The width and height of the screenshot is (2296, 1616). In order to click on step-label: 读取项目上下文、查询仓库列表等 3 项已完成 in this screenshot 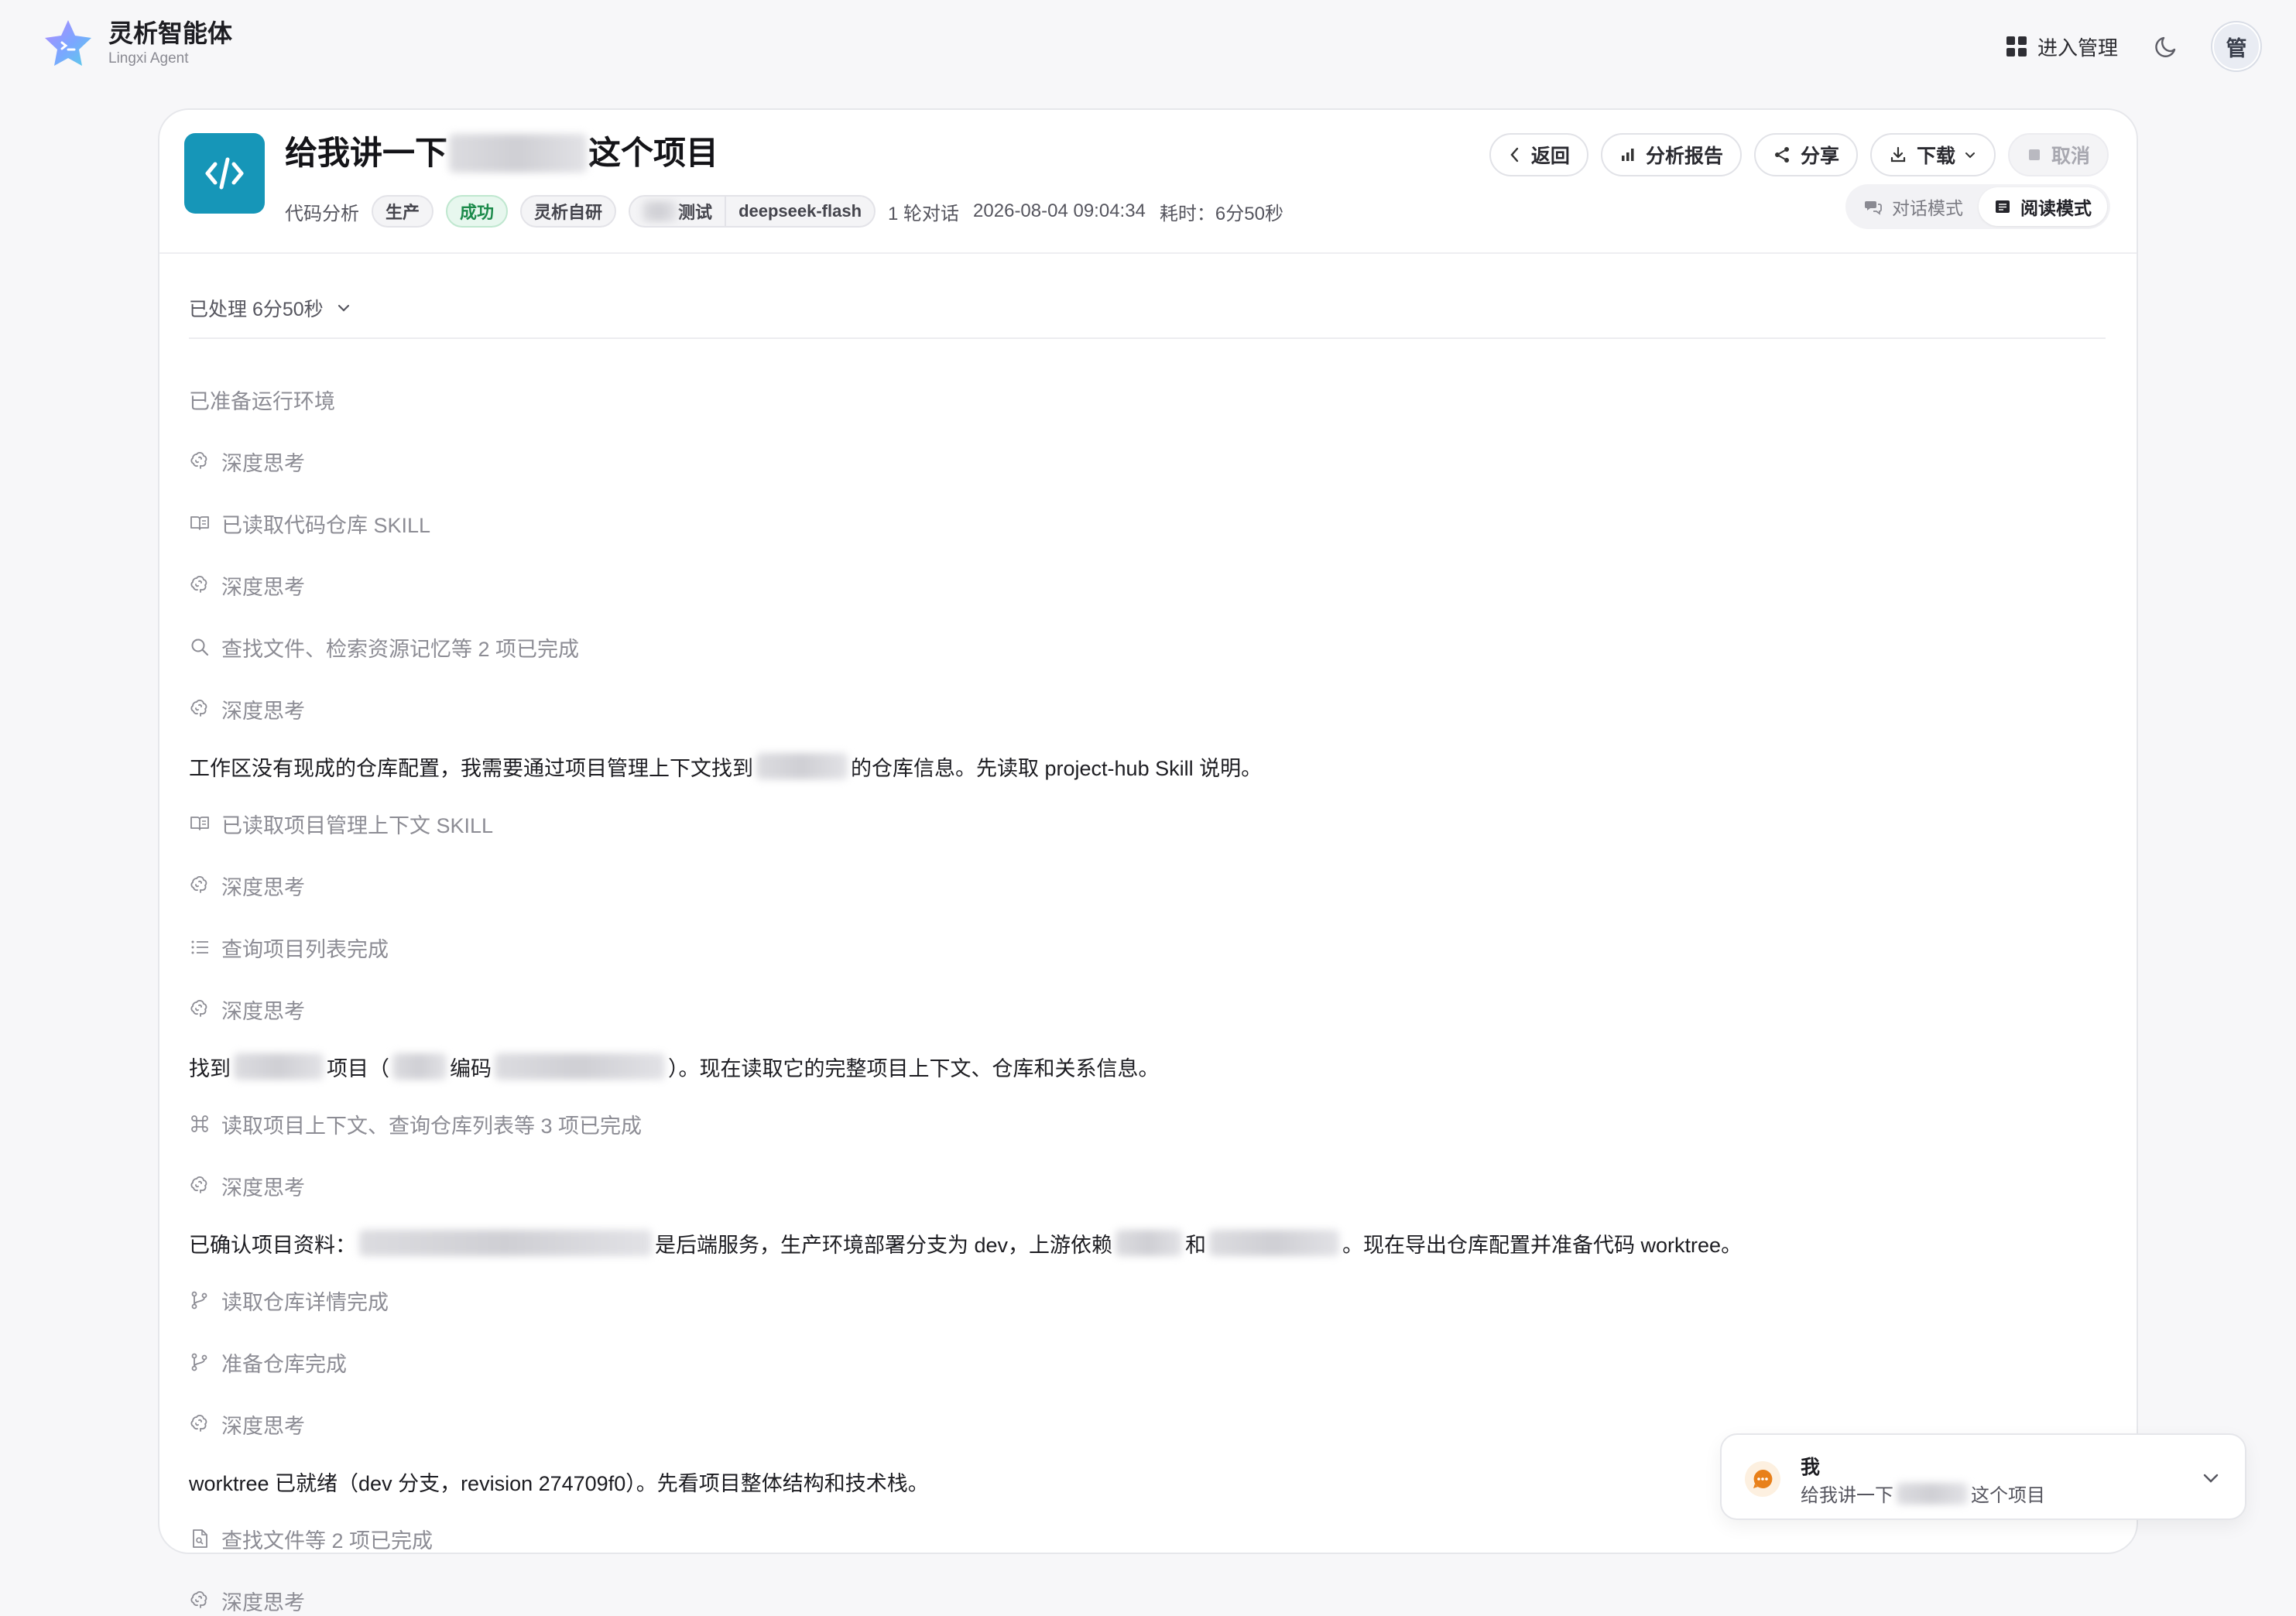, I will do `click(432, 1126)`.